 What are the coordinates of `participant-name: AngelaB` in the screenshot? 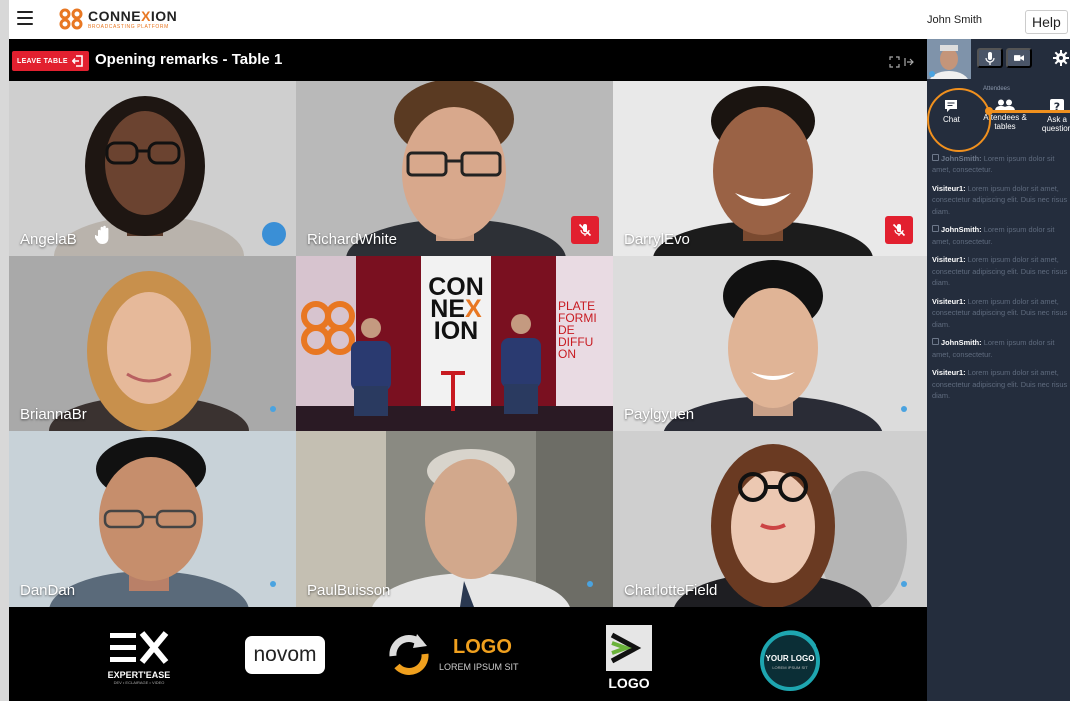 It's located at (48, 239).